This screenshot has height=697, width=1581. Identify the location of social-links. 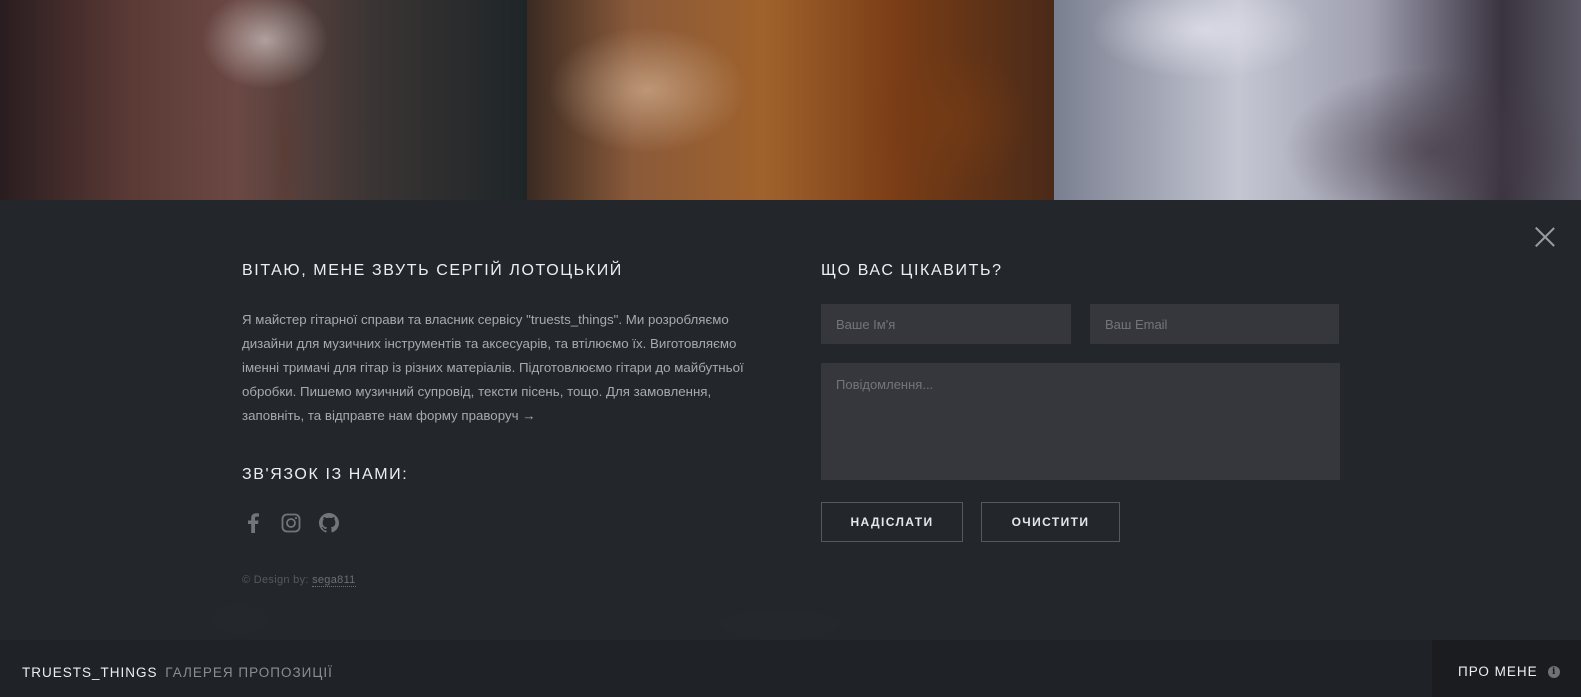
(507, 523).